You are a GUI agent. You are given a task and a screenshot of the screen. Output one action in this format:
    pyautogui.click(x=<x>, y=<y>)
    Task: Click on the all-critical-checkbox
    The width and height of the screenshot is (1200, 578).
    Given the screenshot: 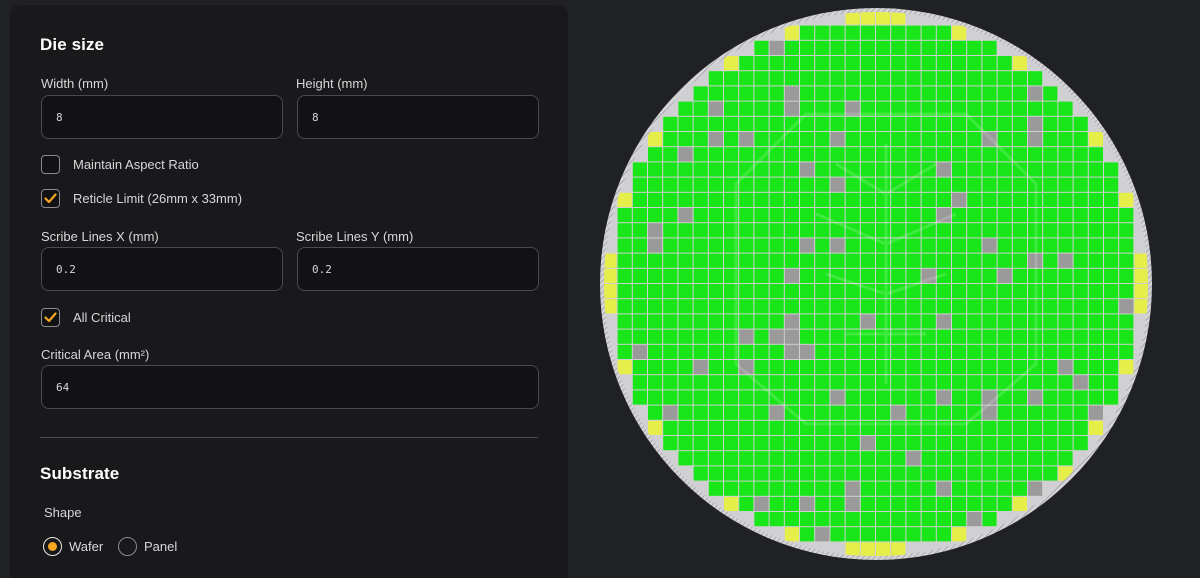 What is the action you would take?
    pyautogui.click(x=50, y=317)
    